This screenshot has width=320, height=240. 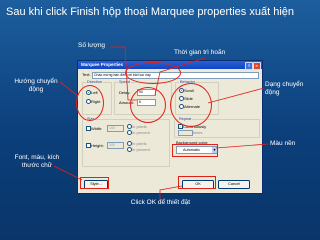 What do you see at coordinates (123, 73) in the screenshot?
I see `line-so-luong` at bounding box center [123, 73].